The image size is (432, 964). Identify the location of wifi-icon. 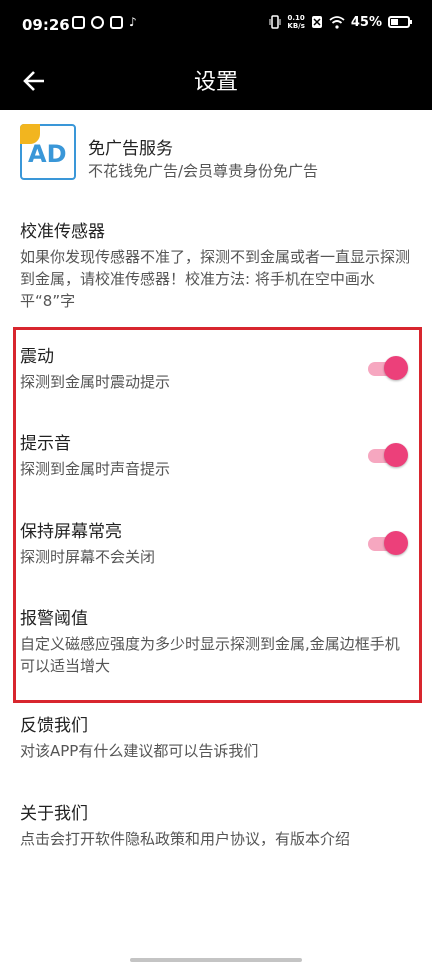
(337, 22).